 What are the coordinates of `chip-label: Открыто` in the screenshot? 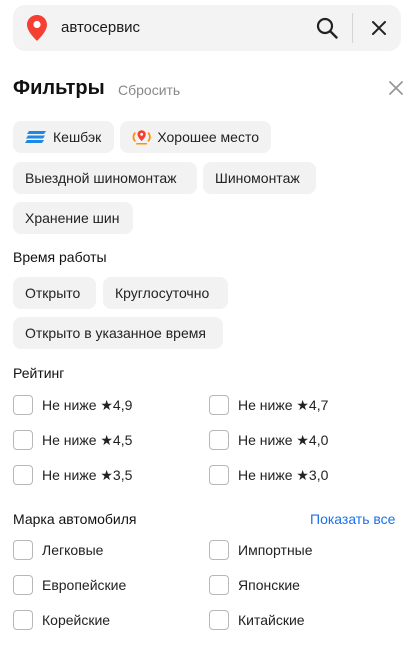 It's located at (53, 293).